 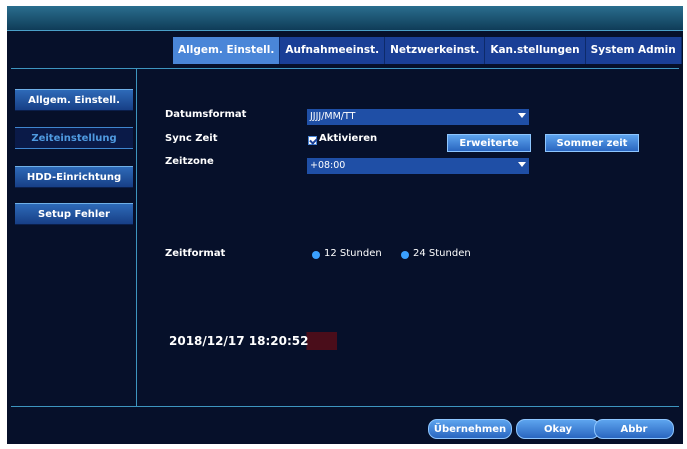 I want to click on timezone-select: +08:00, so click(x=418, y=166).